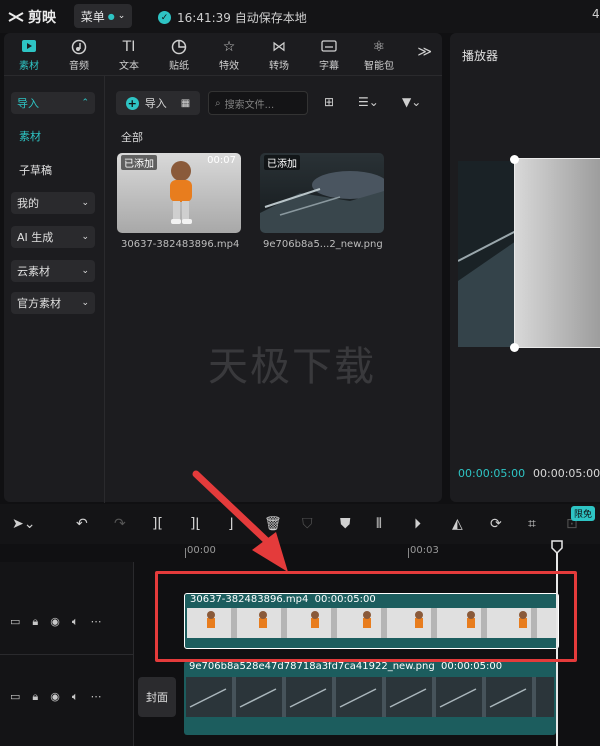 The width and height of the screenshot is (600, 746). What do you see at coordinates (279, 66) in the screenshot?
I see `tab-label: 转场` at bounding box center [279, 66].